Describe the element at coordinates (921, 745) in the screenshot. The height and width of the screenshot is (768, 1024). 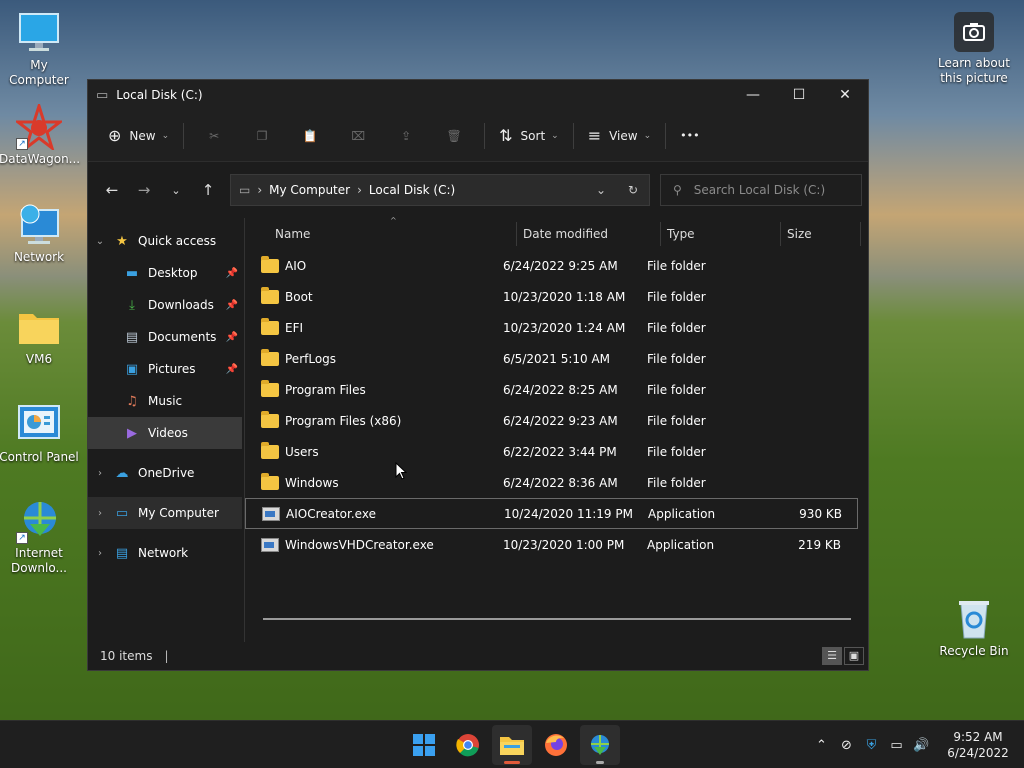
I see `volume-icon: 🔊` at that location.